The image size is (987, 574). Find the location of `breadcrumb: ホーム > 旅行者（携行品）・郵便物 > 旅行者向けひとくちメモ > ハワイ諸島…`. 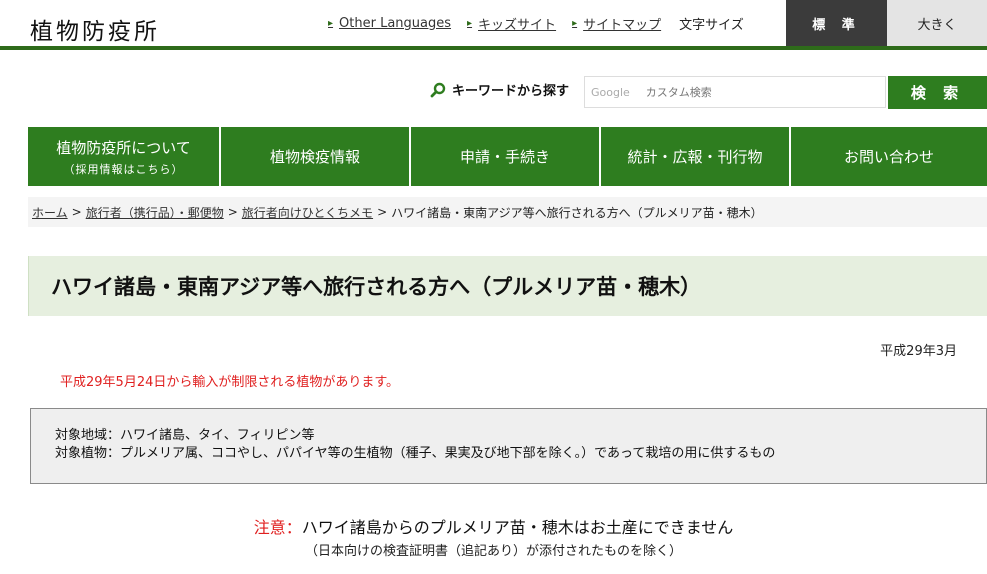

breadcrumb: ホーム > 旅行者（携行品）・郵便物 > 旅行者向けひとくちメモ > ハワイ諸島… is located at coordinates (507, 212).